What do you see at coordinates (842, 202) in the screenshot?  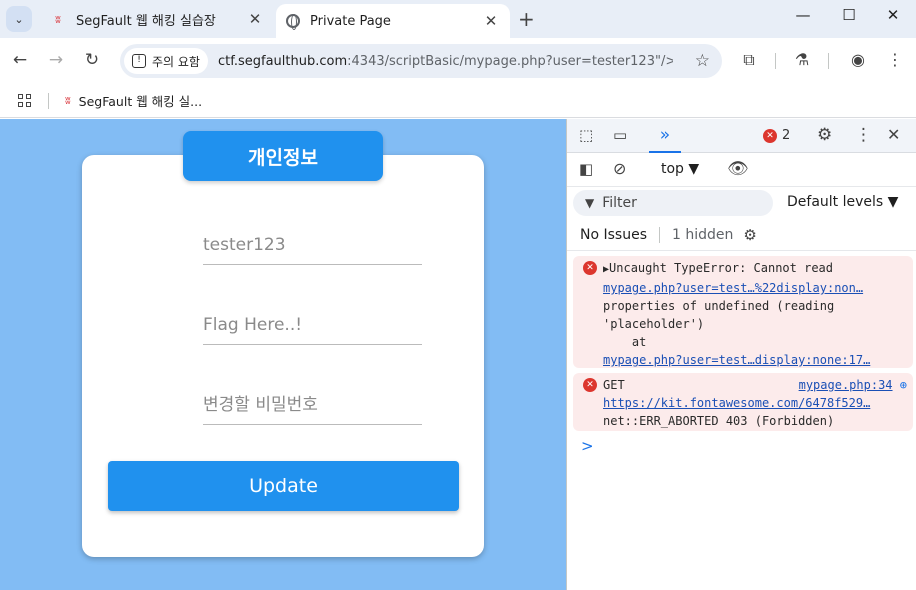 I see `log-levels-dropdown: Default levels ▼` at bounding box center [842, 202].